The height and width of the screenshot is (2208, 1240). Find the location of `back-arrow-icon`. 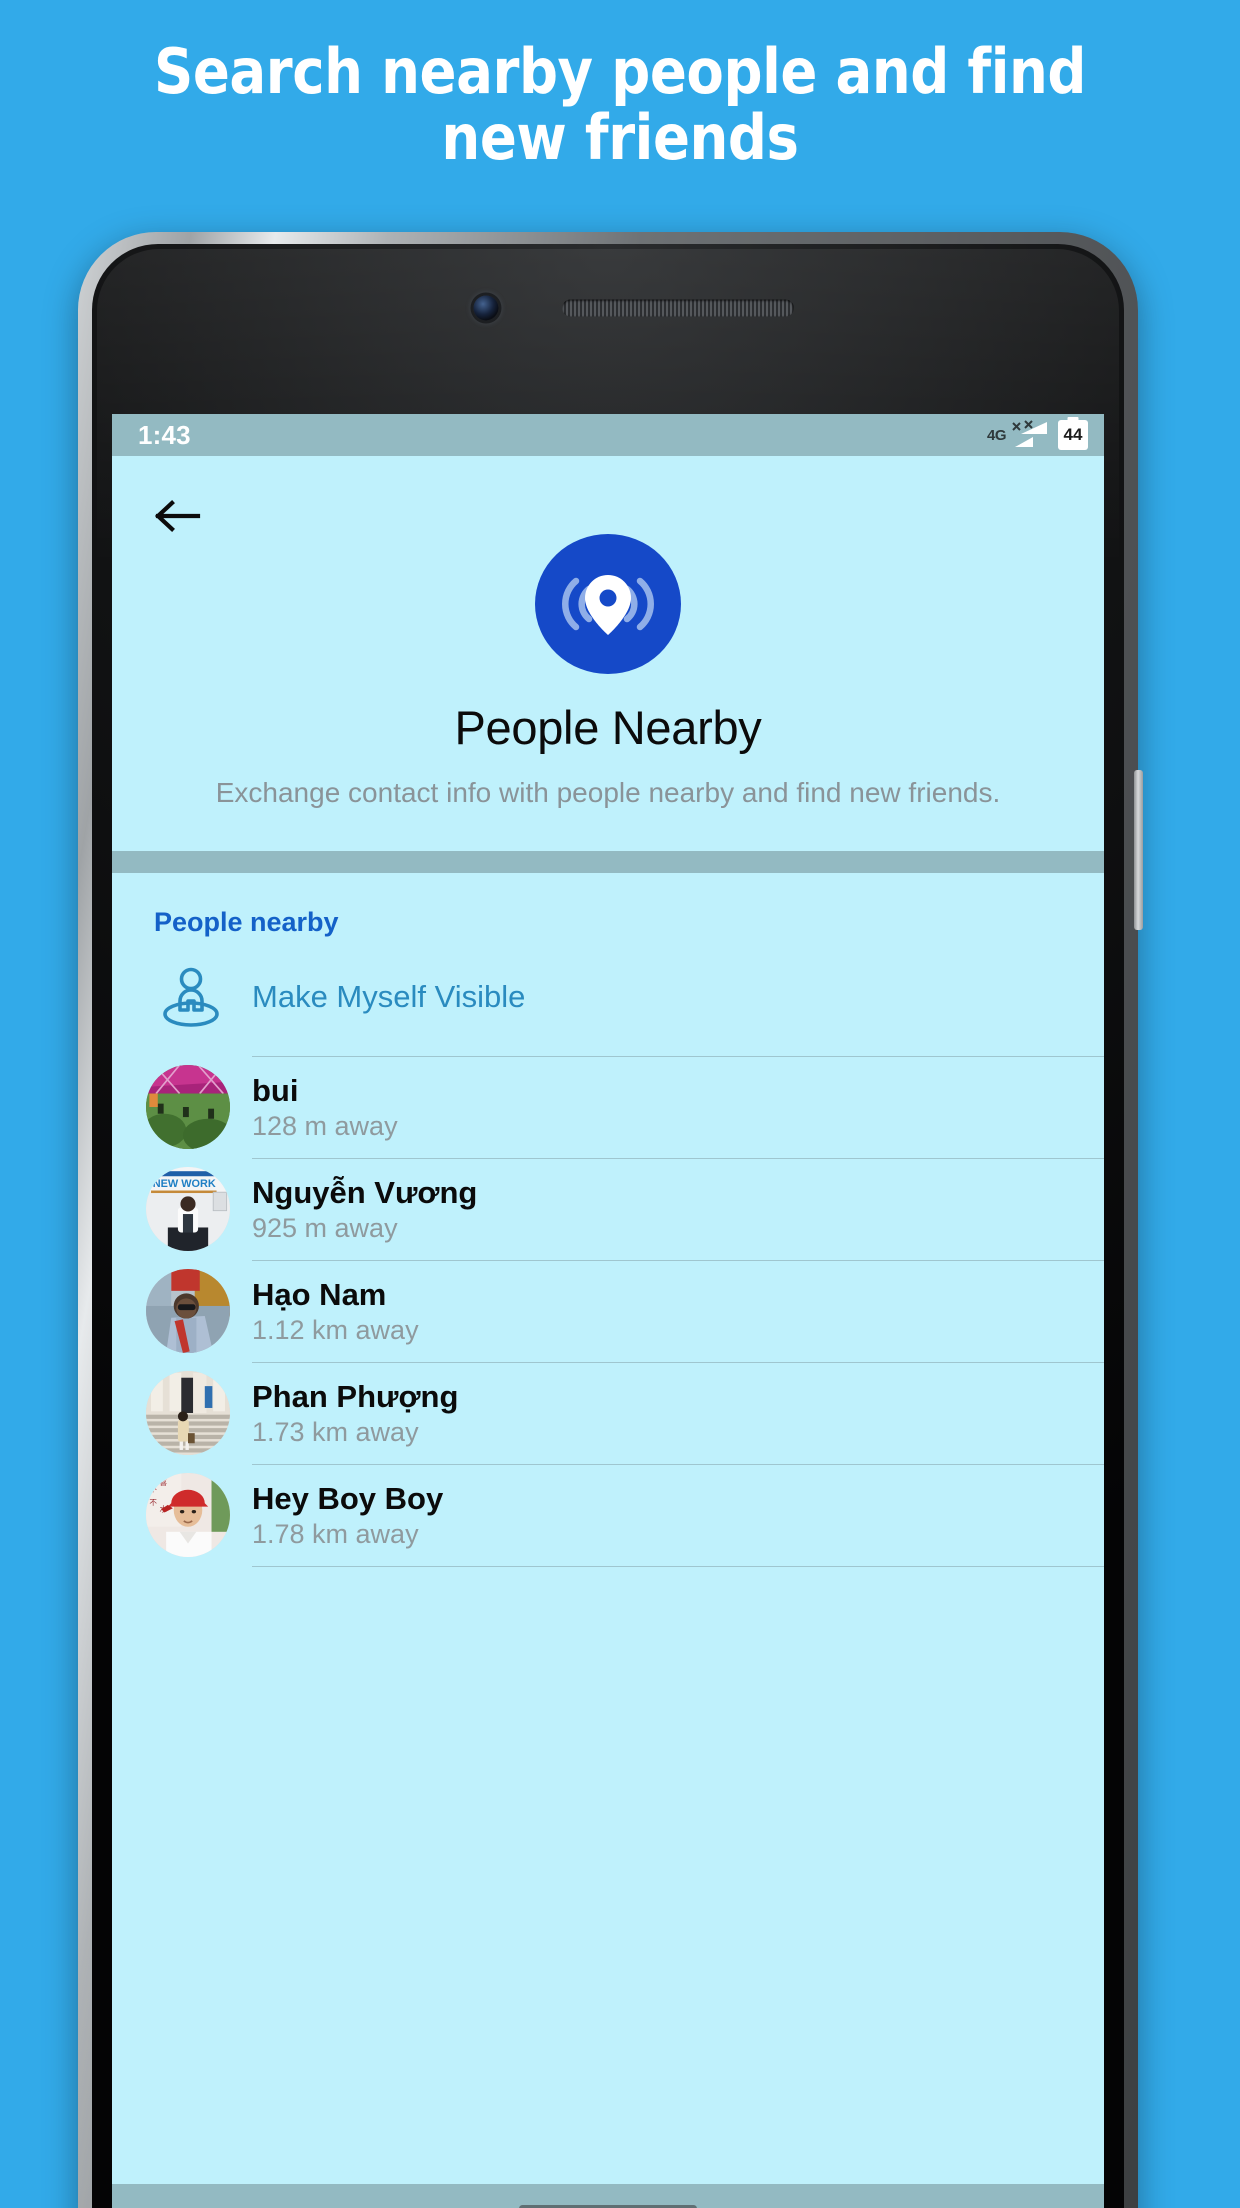

back-arrow-icon is located at coordinates (177, 516).